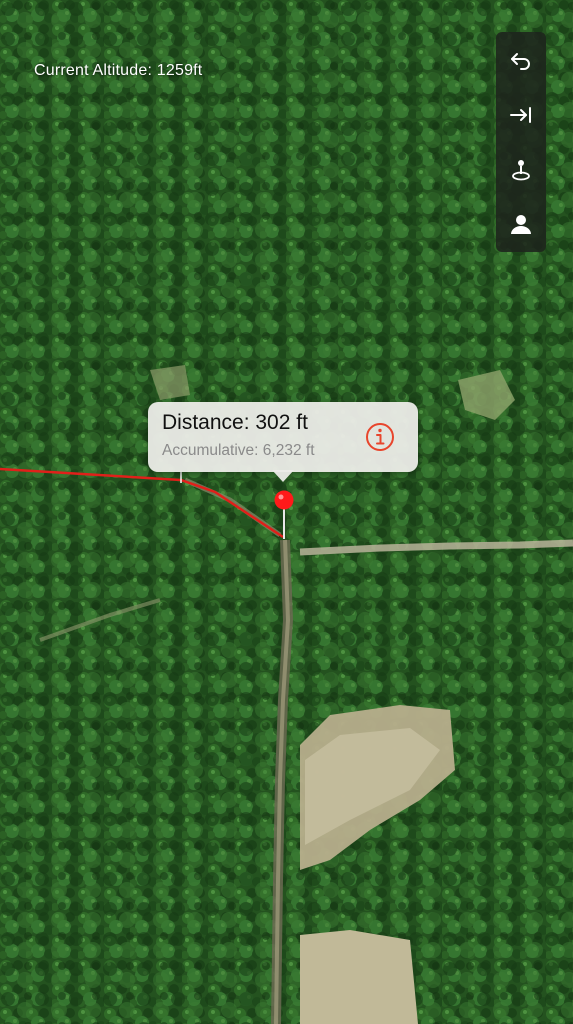 The image size is (573, 1024). I want to click on user-icon, so click(521, 224).